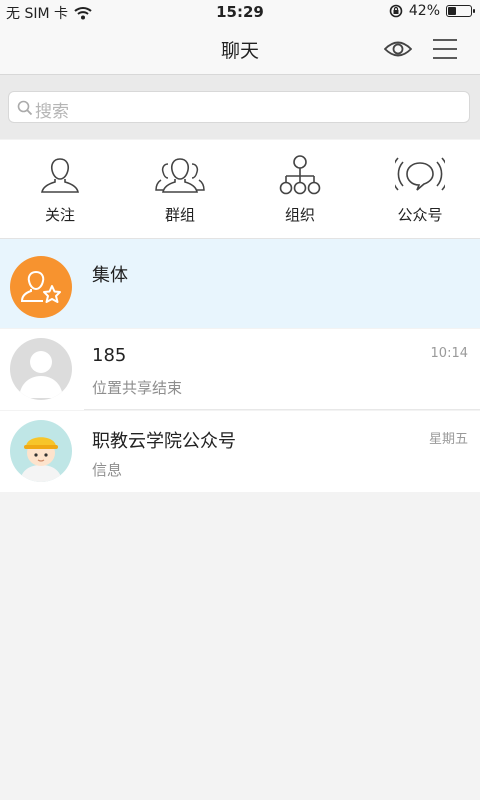 This screenshot has height=800, width=480. I want to click on chat-row-185: 185 位置共享结束 10:14, so click(240, 369).